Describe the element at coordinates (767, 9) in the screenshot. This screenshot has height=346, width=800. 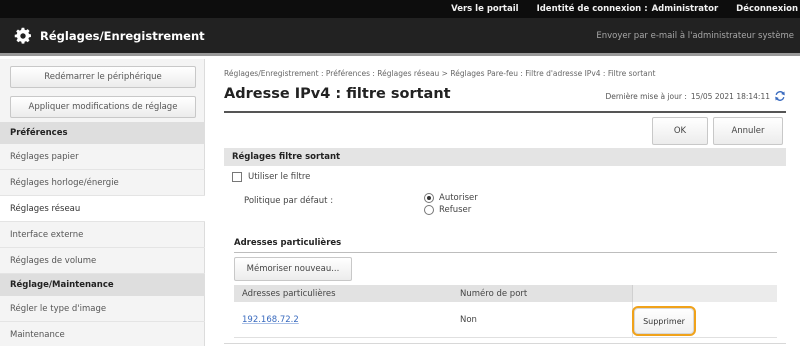
I see `logout-link: Déconnexion` at that location.